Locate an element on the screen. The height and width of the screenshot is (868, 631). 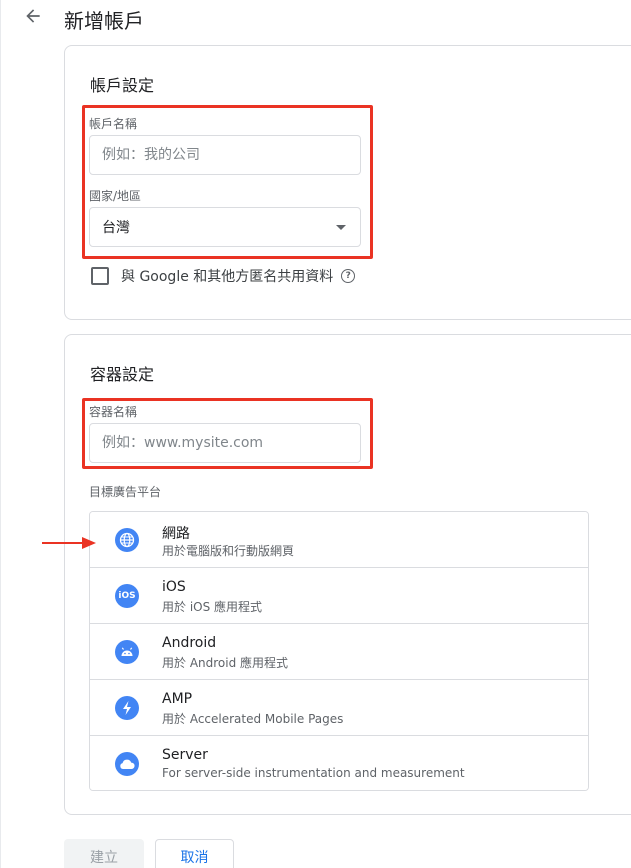
page-title: 新增帳戶 is located at coordinates (104, 21).